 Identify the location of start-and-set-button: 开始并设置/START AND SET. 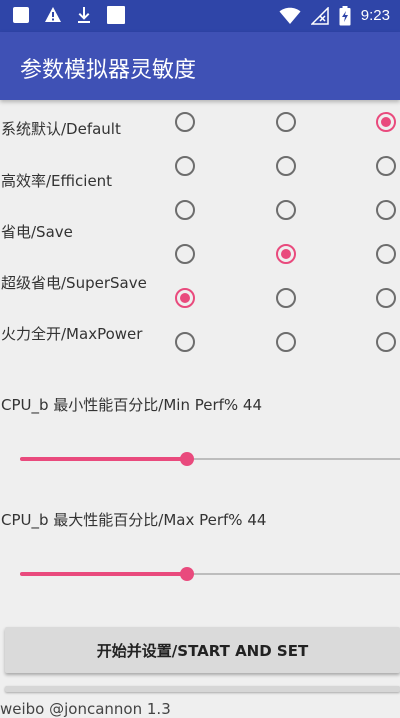
(202, 650).